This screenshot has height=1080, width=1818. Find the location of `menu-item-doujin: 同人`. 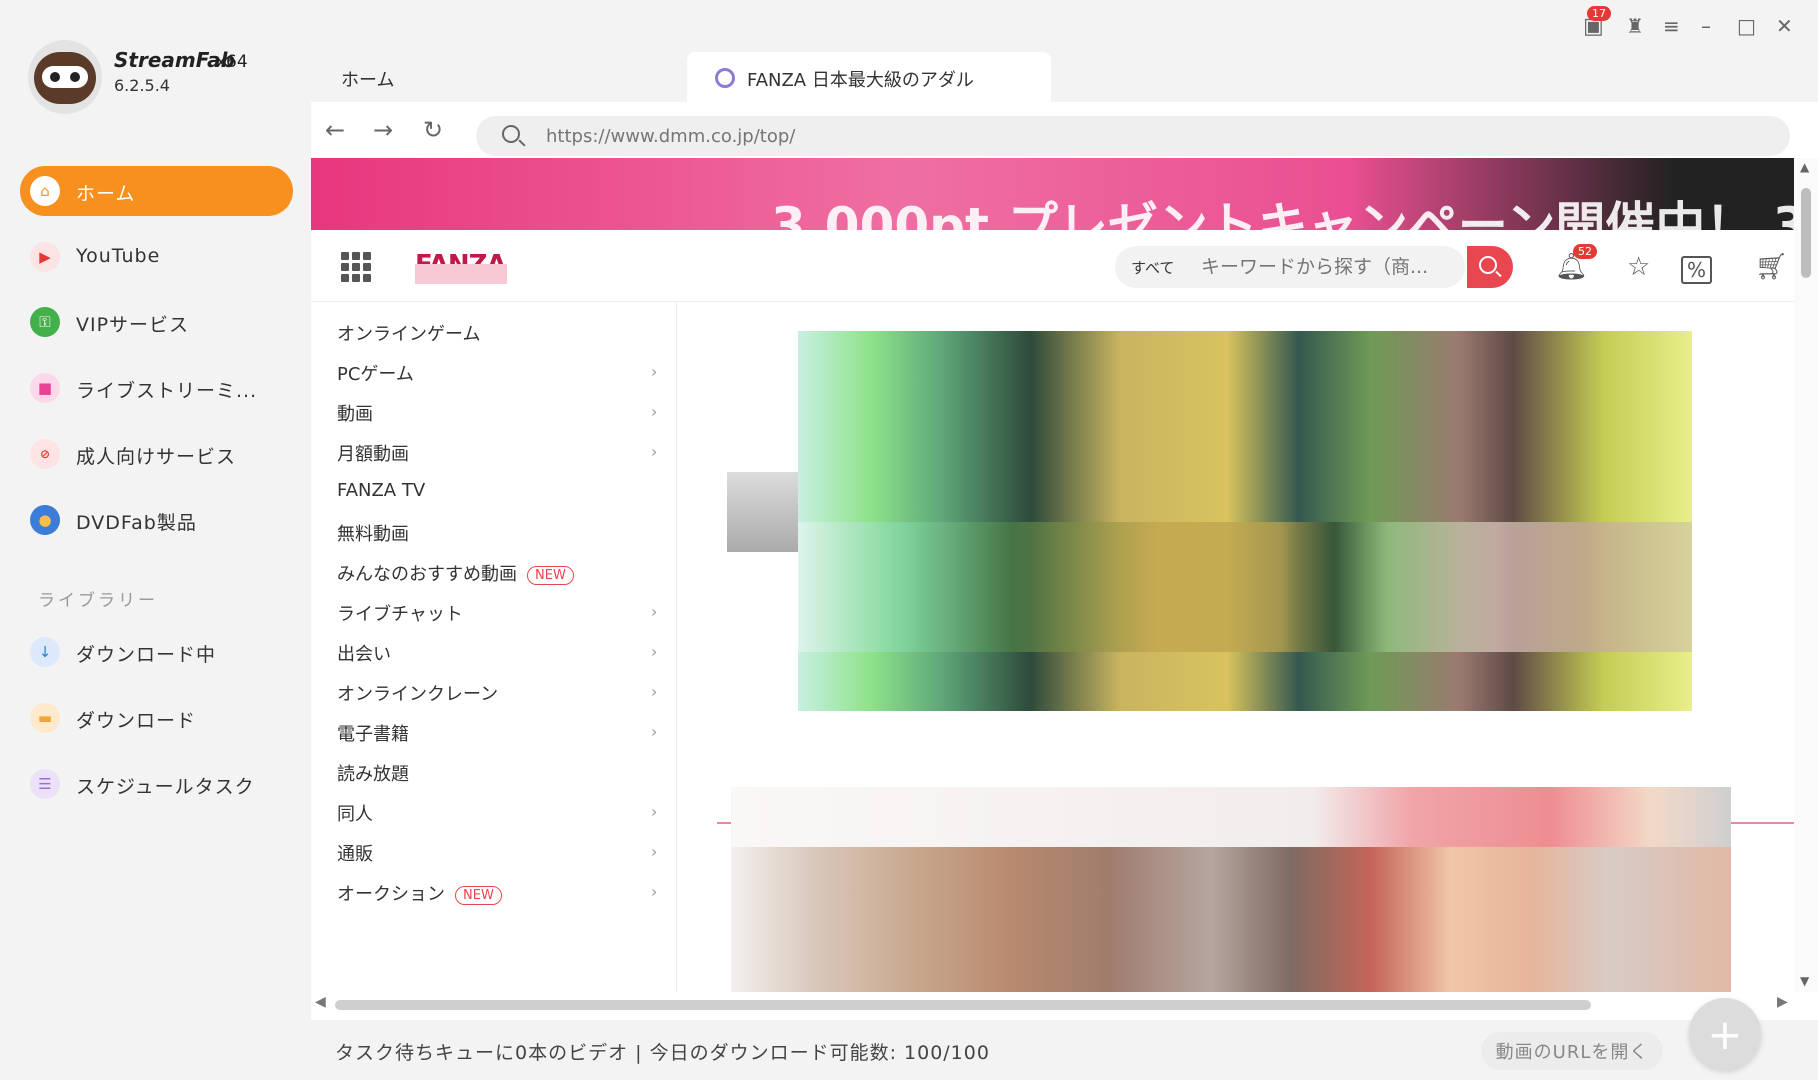

menu-item-doujin: 同人 is located at coordinates (355, 813).